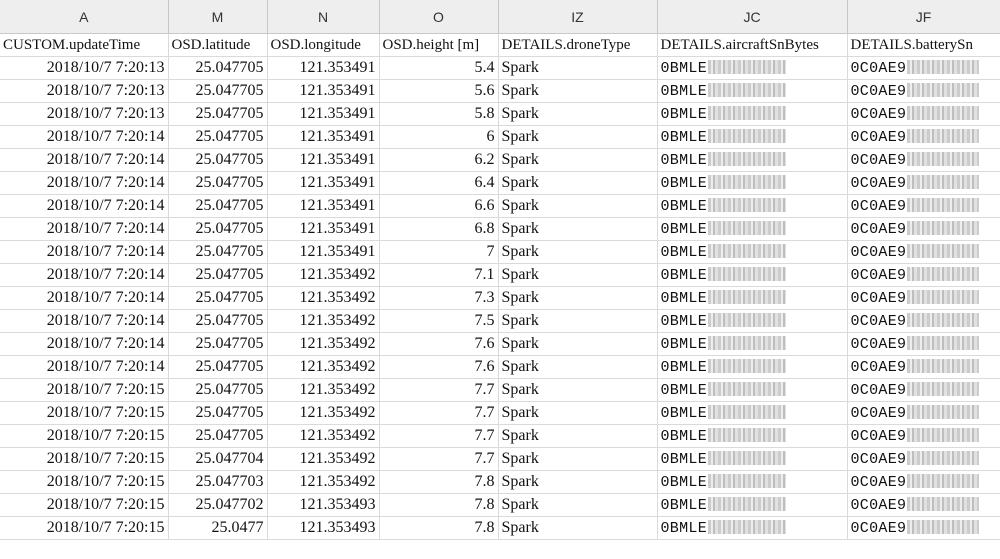  I want to click on cell-height: 5.8, so click(439, 114).